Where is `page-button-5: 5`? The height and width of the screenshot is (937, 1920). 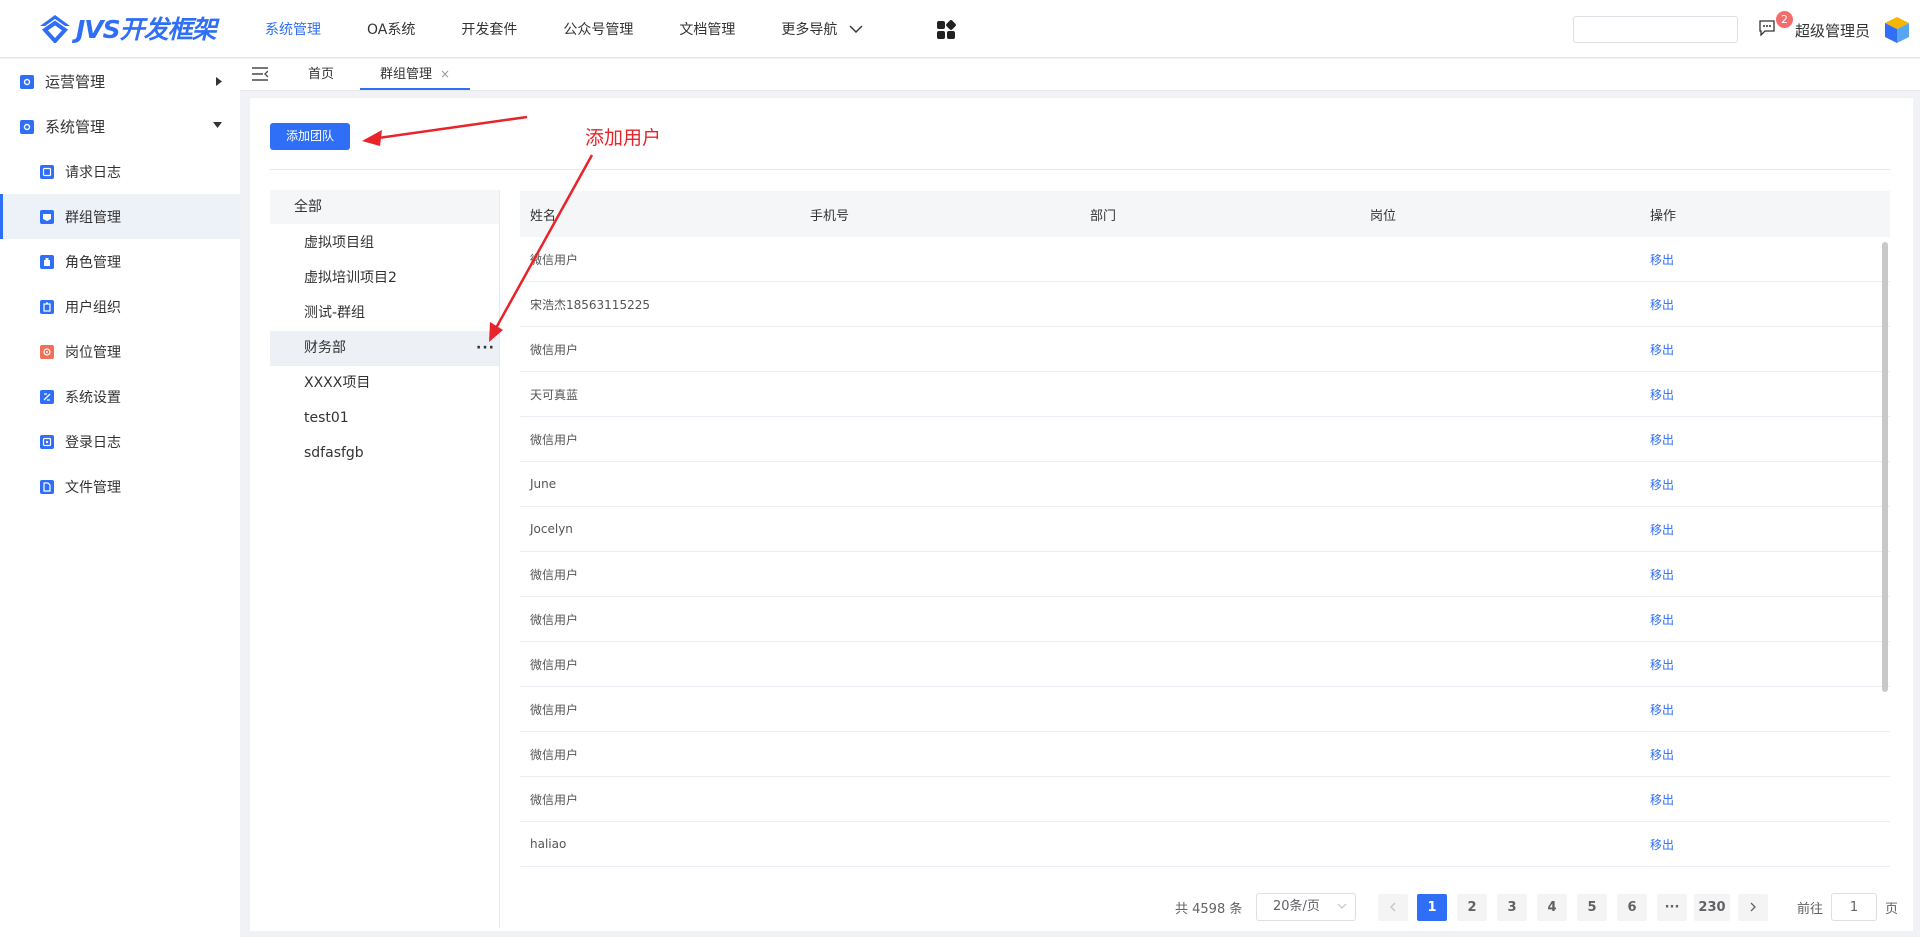
page-button-5: 5 is located at coordinates (1592, 907).